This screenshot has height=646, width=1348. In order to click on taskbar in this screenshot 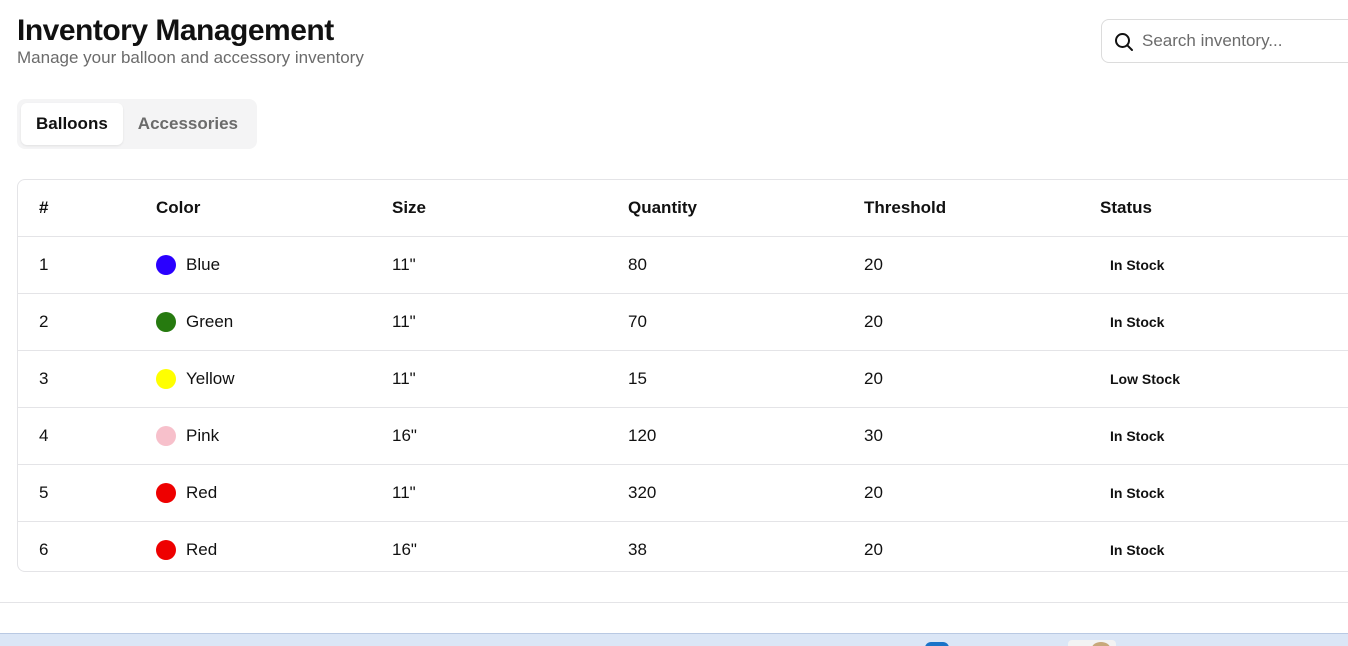, I will do `click(674, 639)`.